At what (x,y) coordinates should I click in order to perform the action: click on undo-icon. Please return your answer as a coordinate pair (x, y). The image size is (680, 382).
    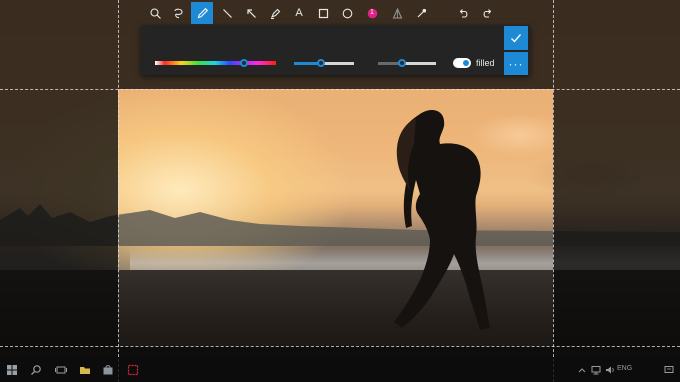
    Looking at the image, I should click on (463, 13).